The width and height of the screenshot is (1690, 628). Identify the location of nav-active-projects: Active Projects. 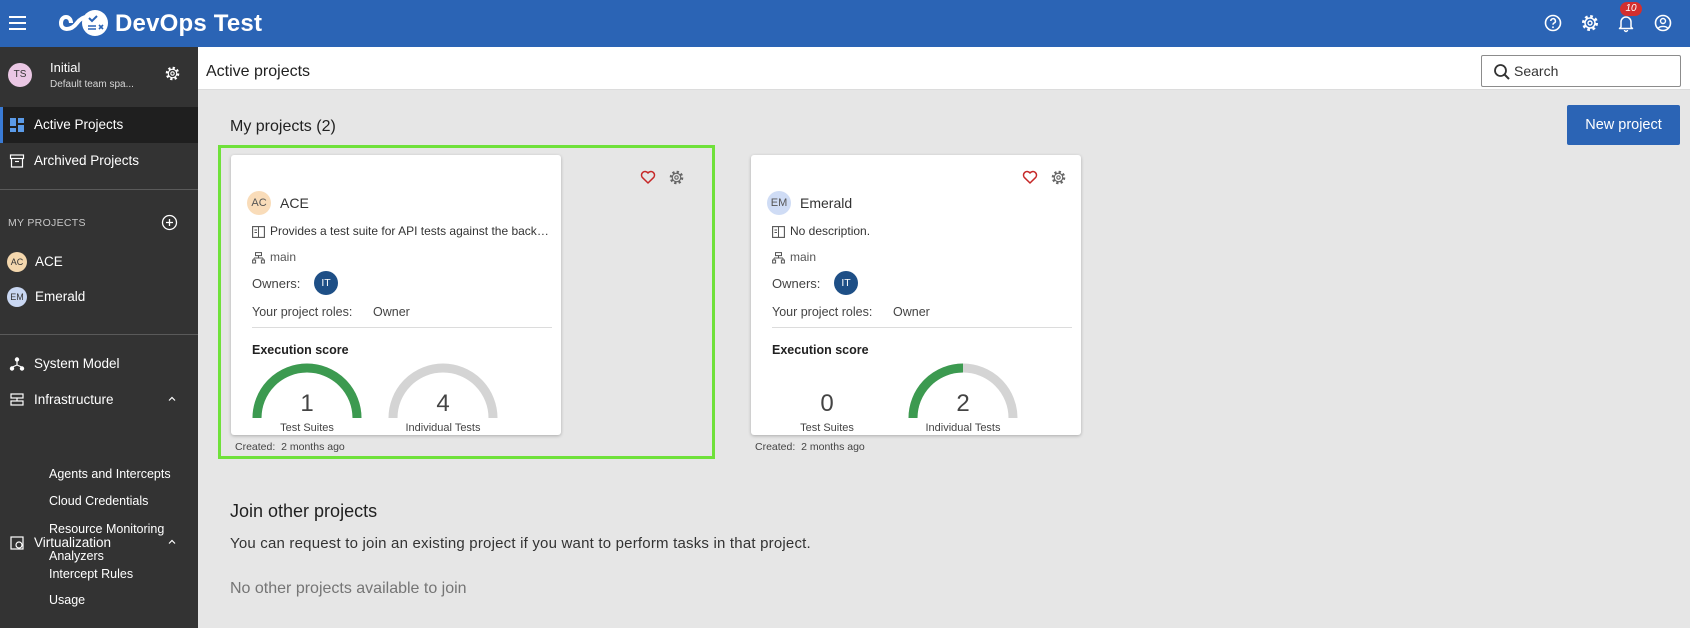
(99, 125).